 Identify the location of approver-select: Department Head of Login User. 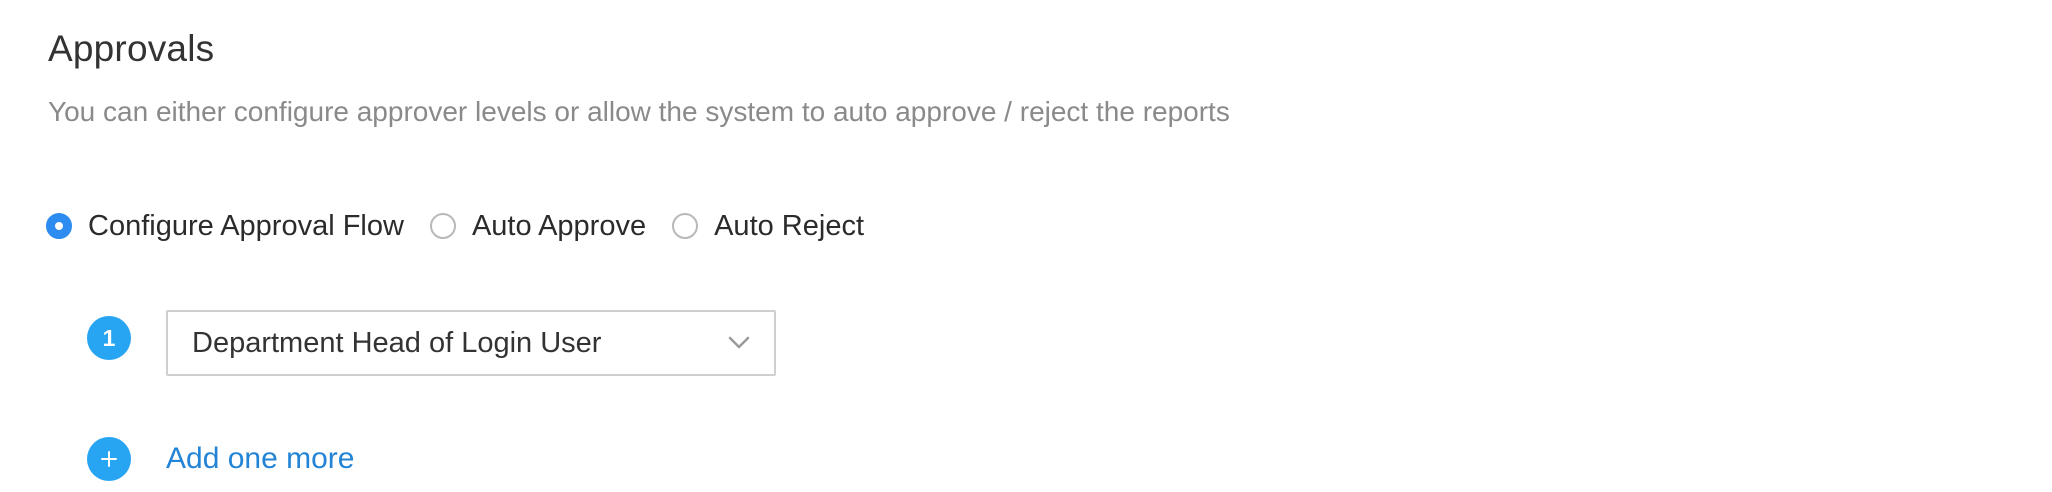
(471, 343).